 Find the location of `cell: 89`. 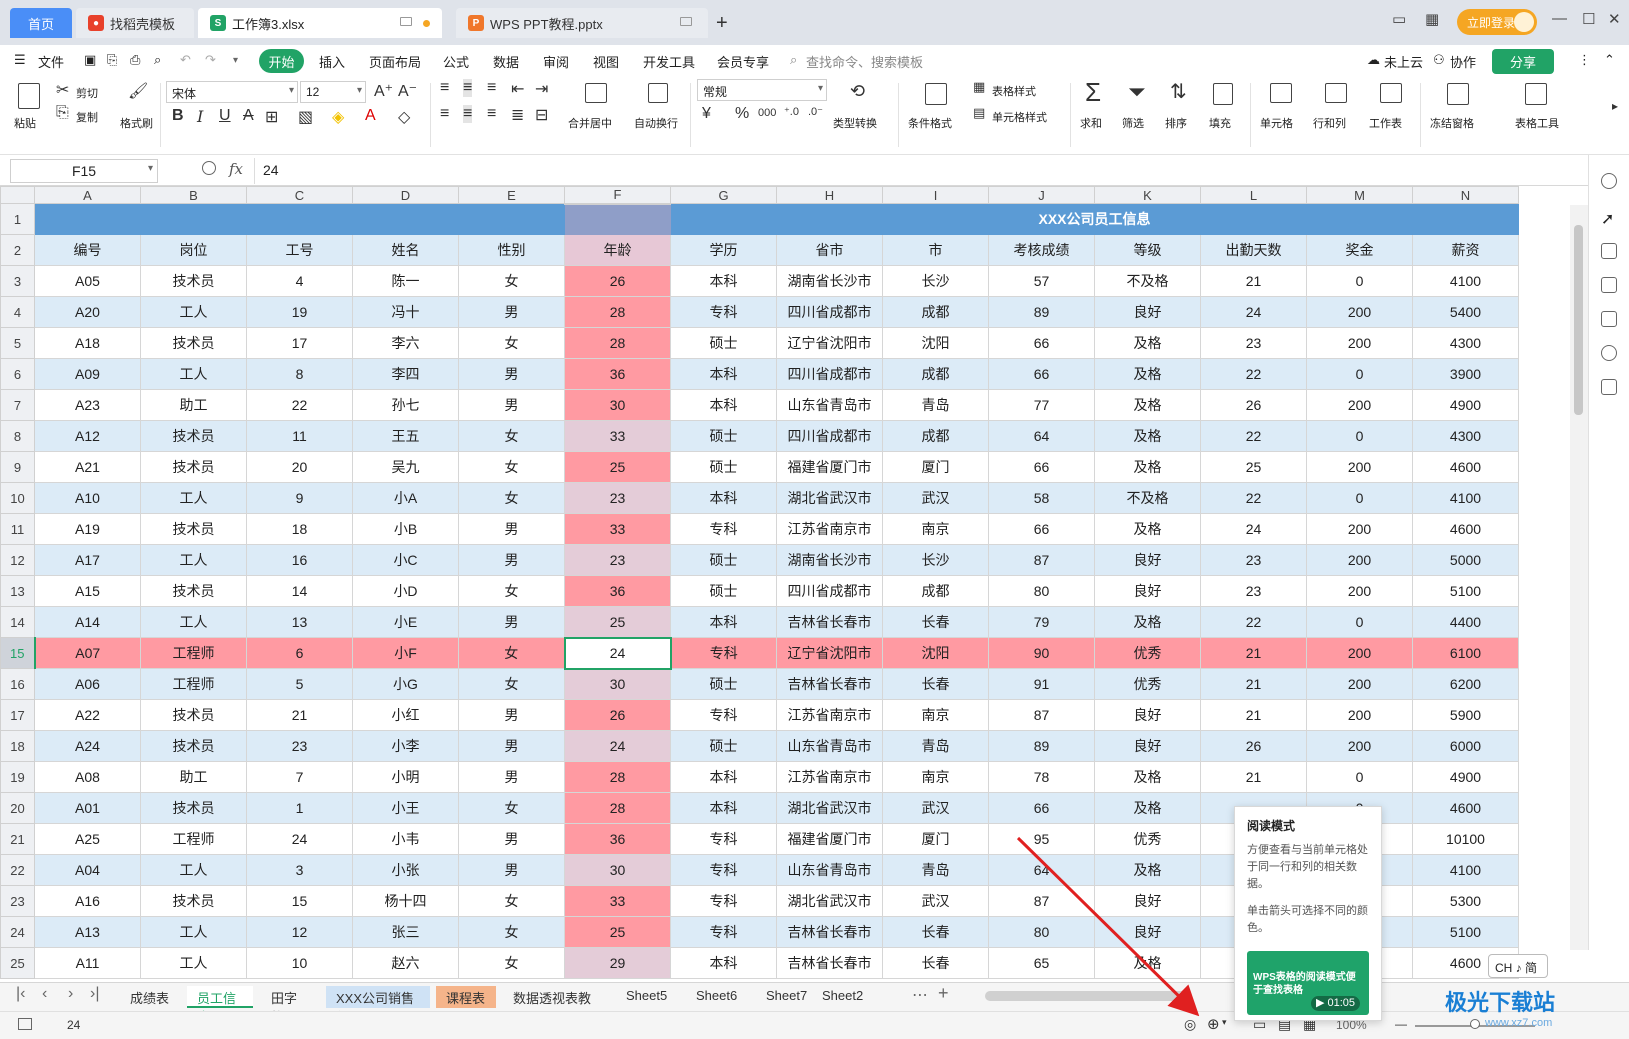

cell: 89 is located at coordinates (1041, 312).